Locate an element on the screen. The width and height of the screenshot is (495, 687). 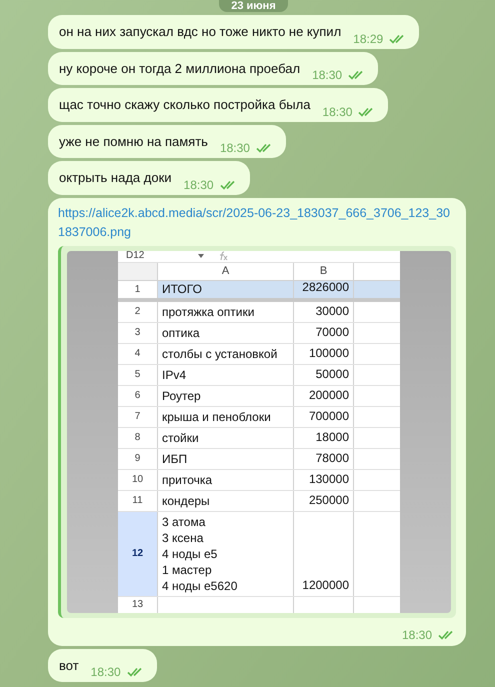
table-cell-text: 130000 is located at coordinates (328, 479).